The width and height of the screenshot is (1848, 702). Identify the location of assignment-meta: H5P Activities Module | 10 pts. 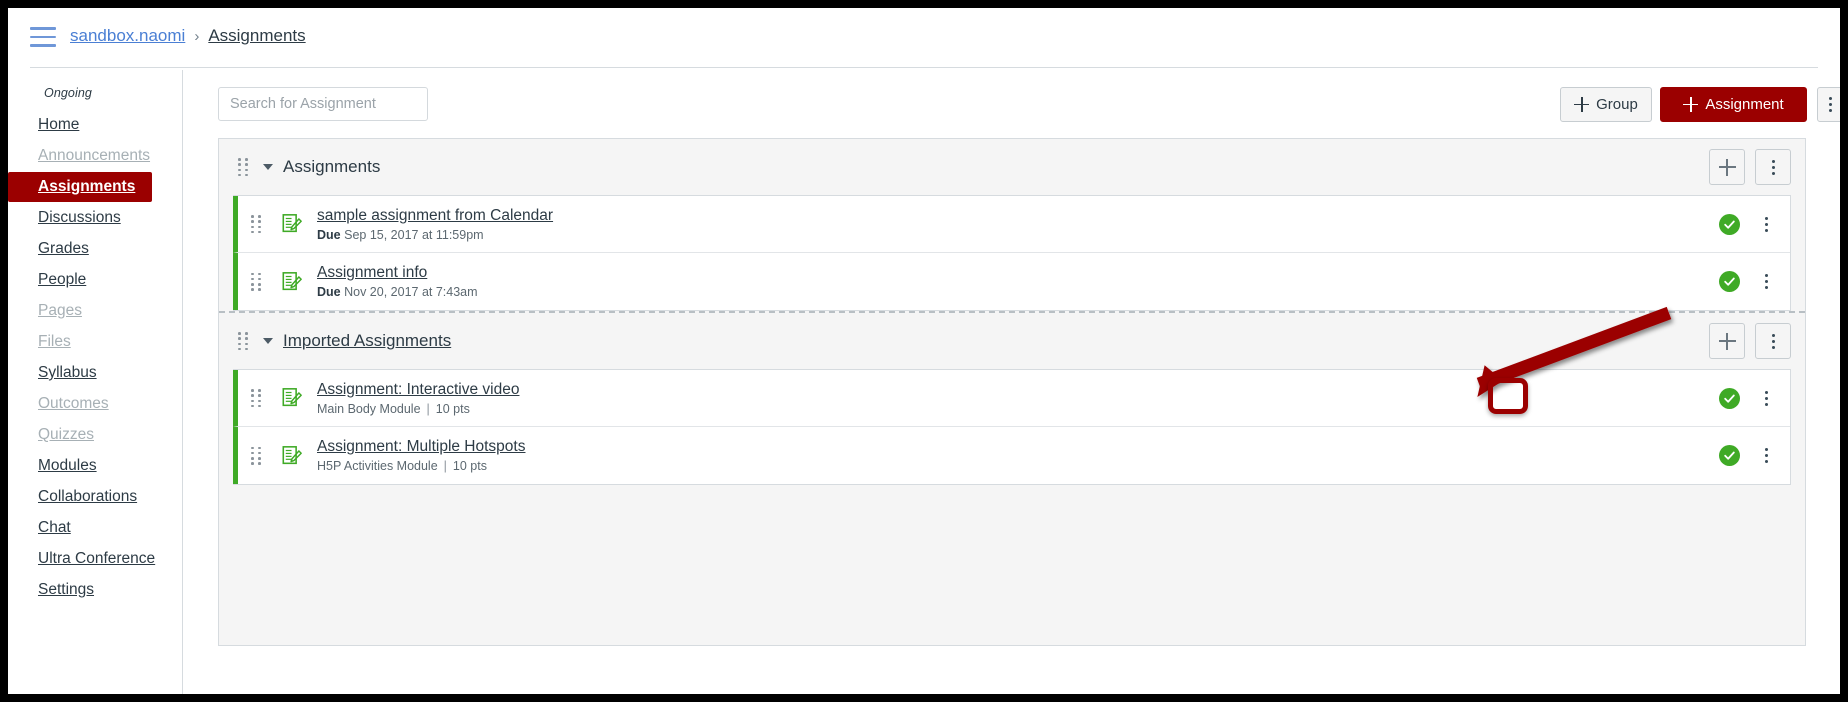
(421, 466).